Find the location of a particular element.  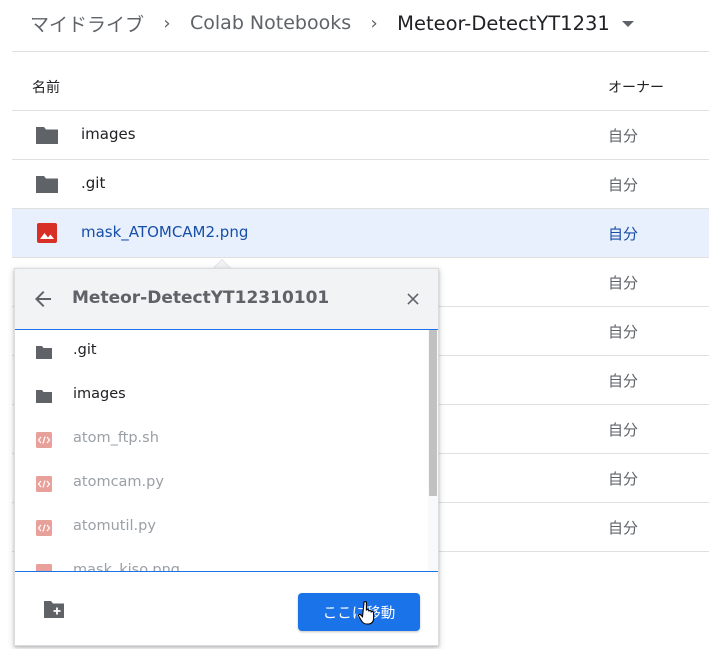

move-here-button: ここに移動 is located at coordinates (359, 612).